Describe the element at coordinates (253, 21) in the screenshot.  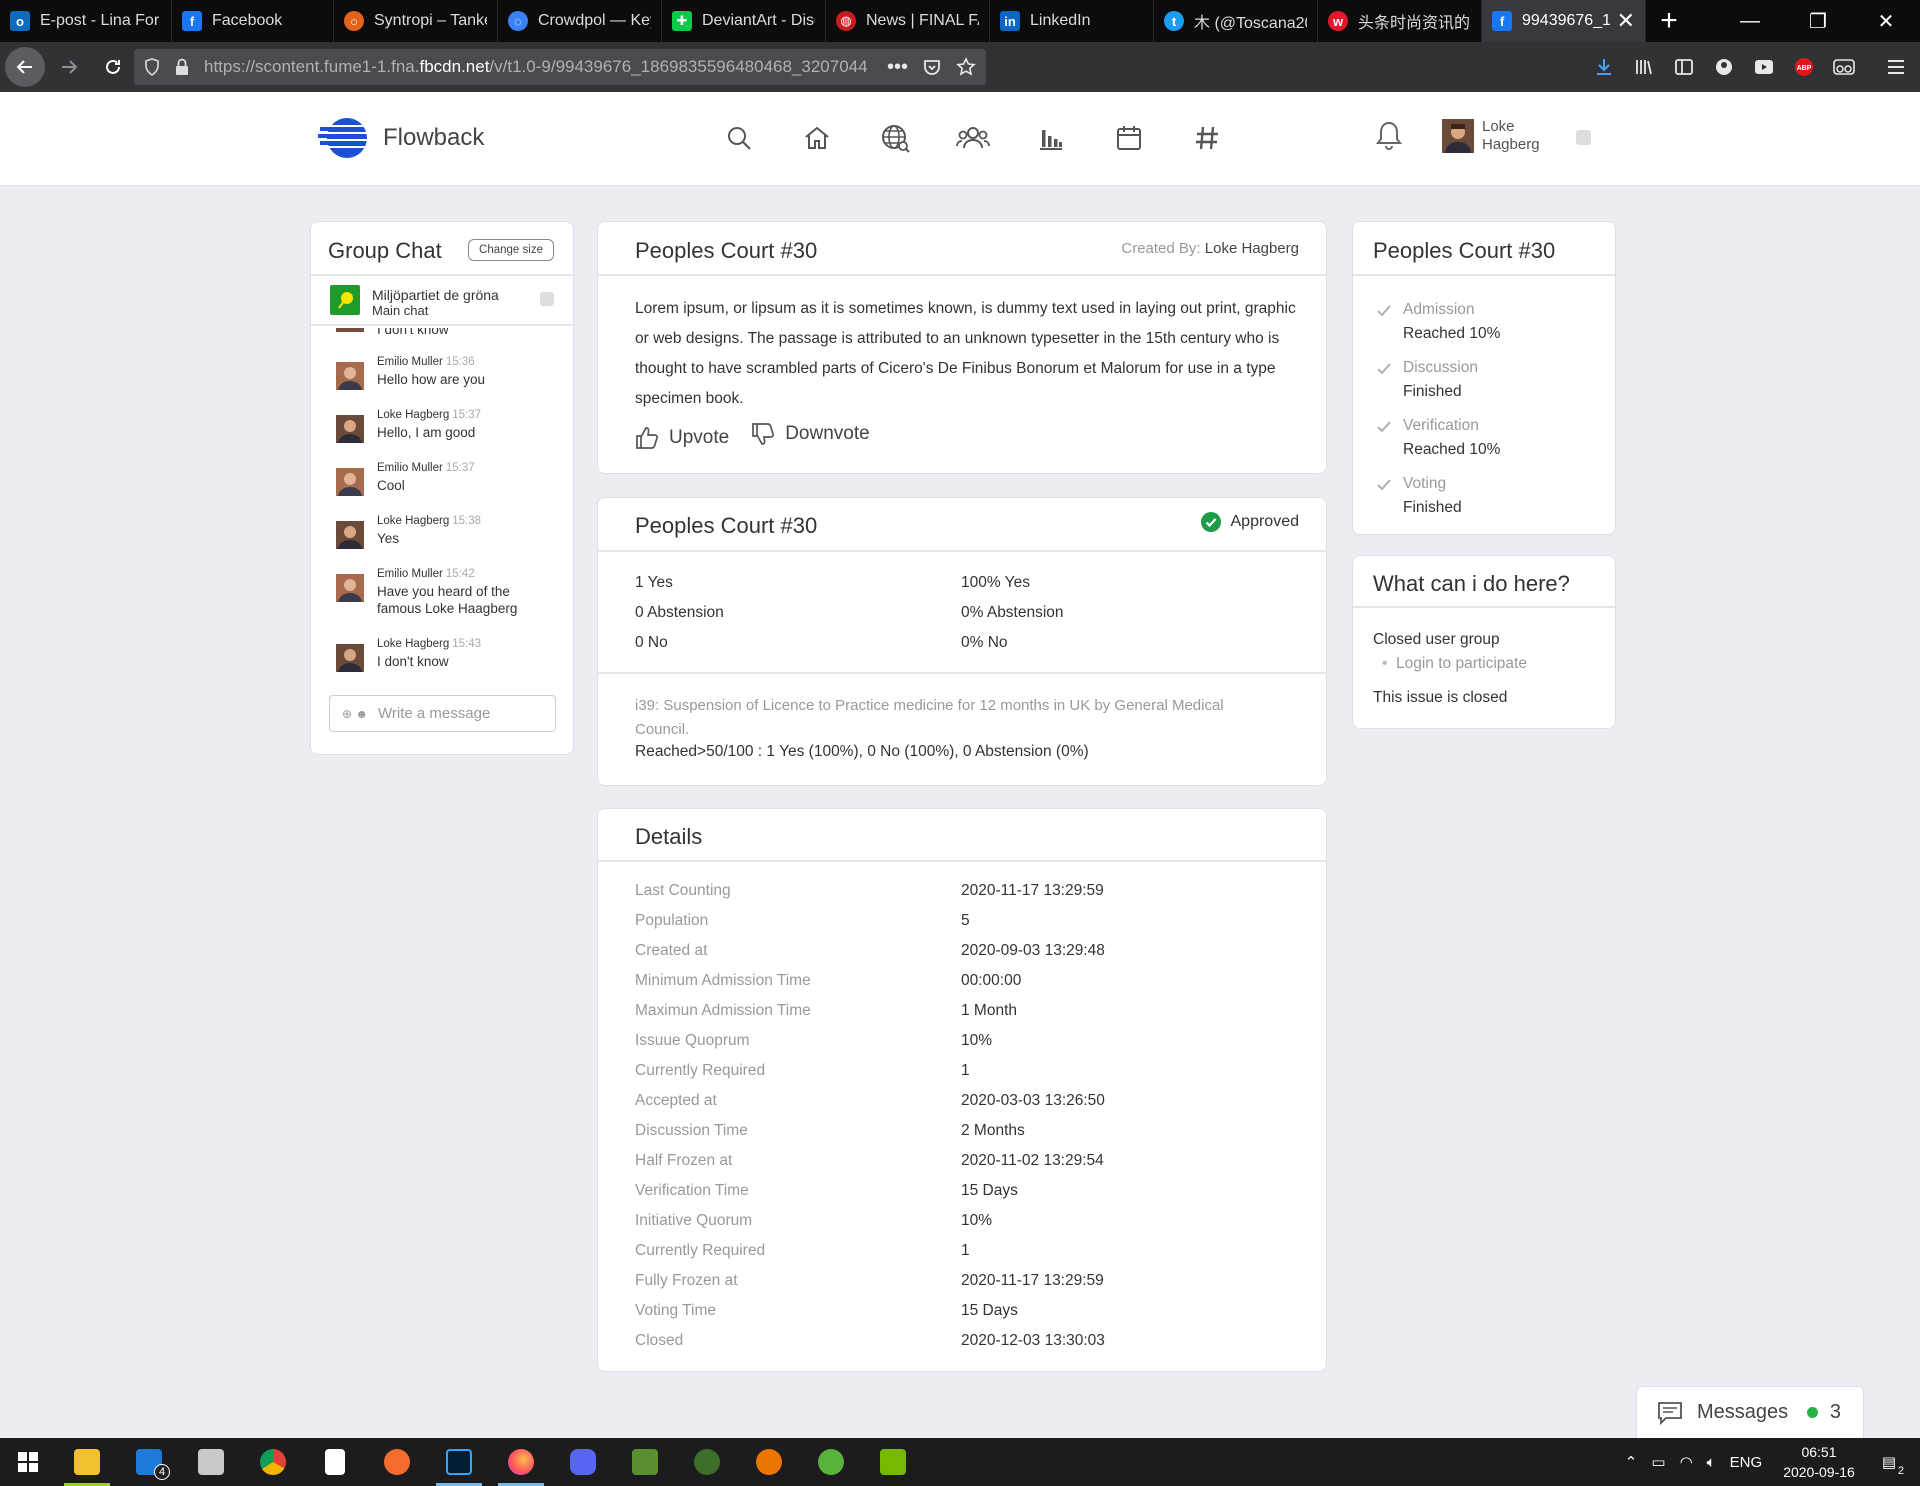
I see `browser-tab: f Facebook` at that location.